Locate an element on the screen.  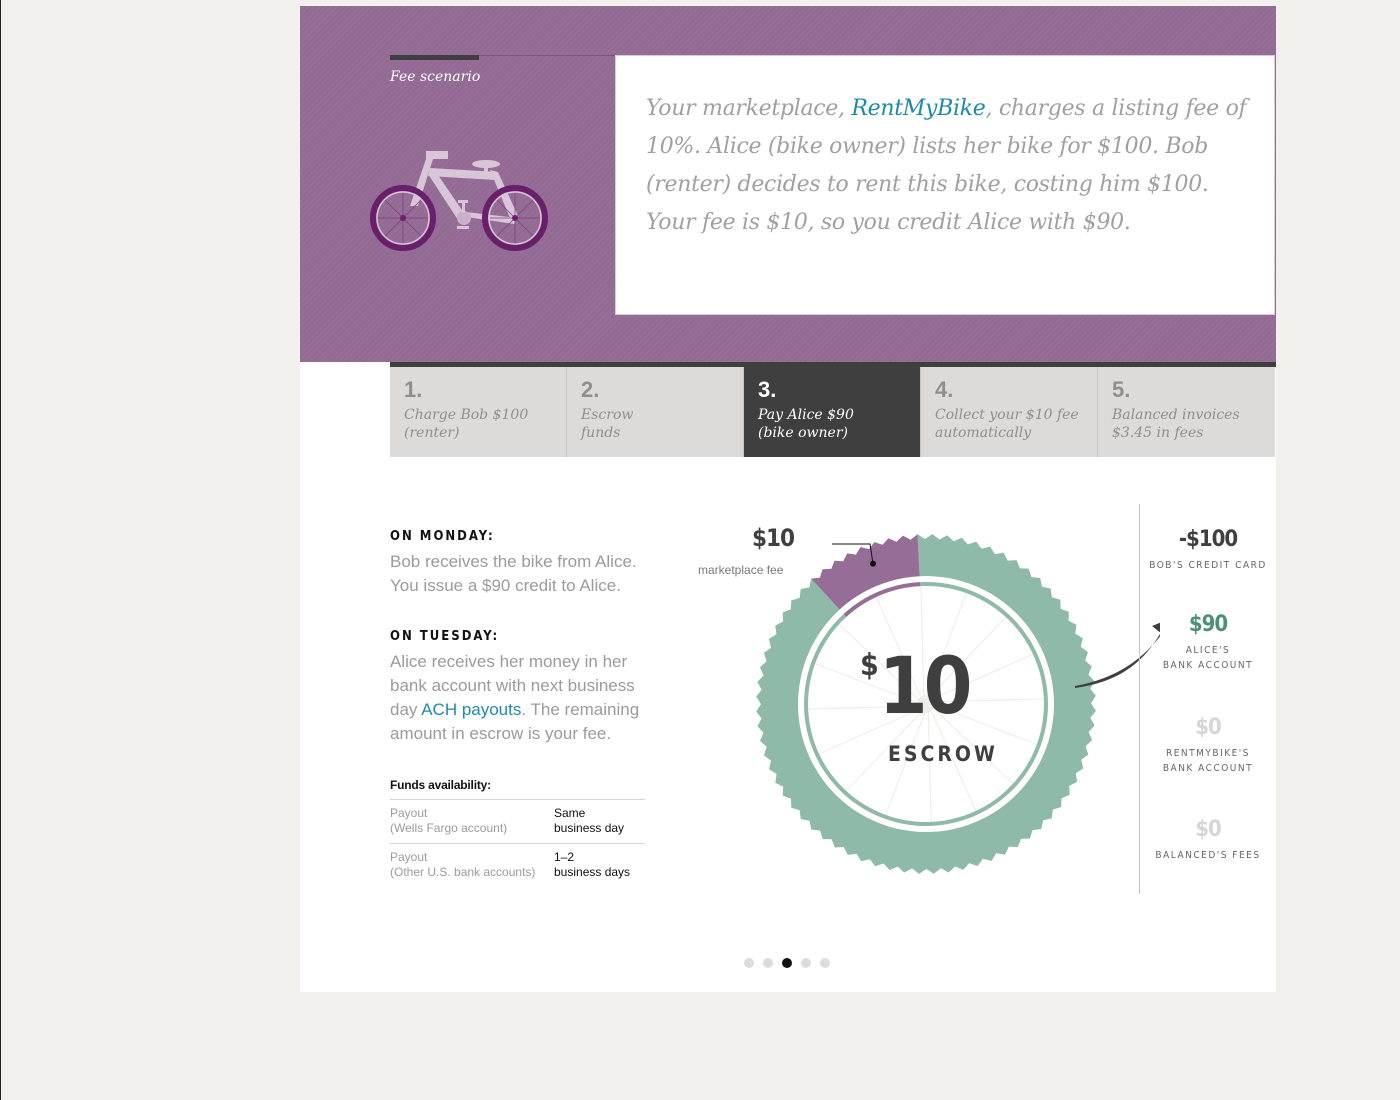
quote-text-start: Your marketplace, is located at coordinates (749, 108).